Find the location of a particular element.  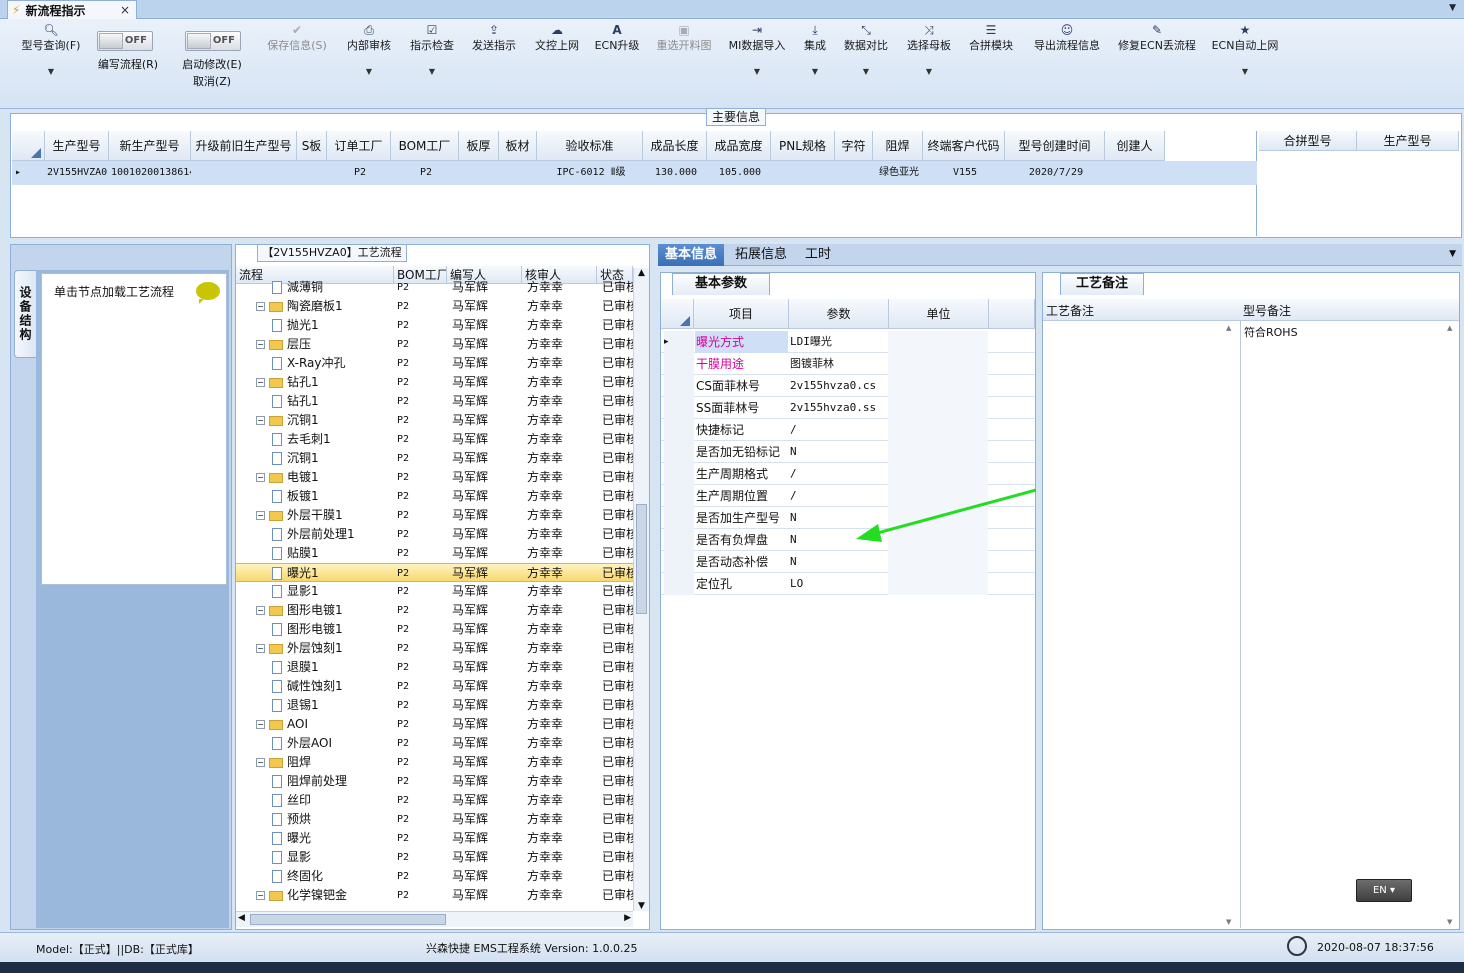

process-note-scrollbar: ▲ ▼ is located at coordinates (1232, 625).